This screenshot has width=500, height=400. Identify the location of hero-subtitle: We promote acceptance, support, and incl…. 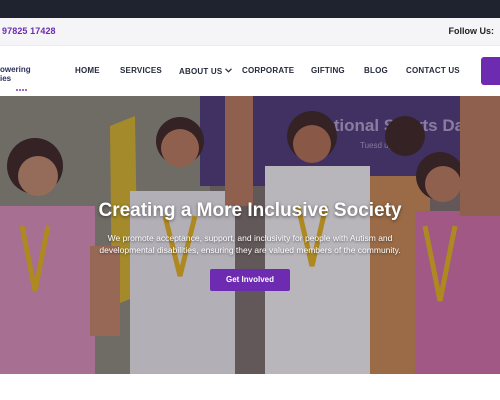
(250, 244).